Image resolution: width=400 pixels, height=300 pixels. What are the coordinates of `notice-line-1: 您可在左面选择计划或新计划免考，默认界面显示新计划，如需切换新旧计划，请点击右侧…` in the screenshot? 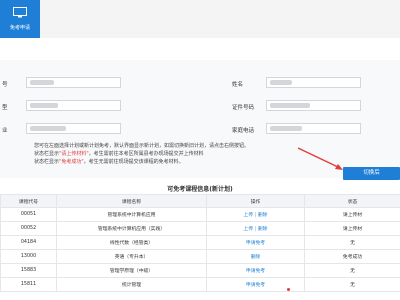 It's located at (142, 146).